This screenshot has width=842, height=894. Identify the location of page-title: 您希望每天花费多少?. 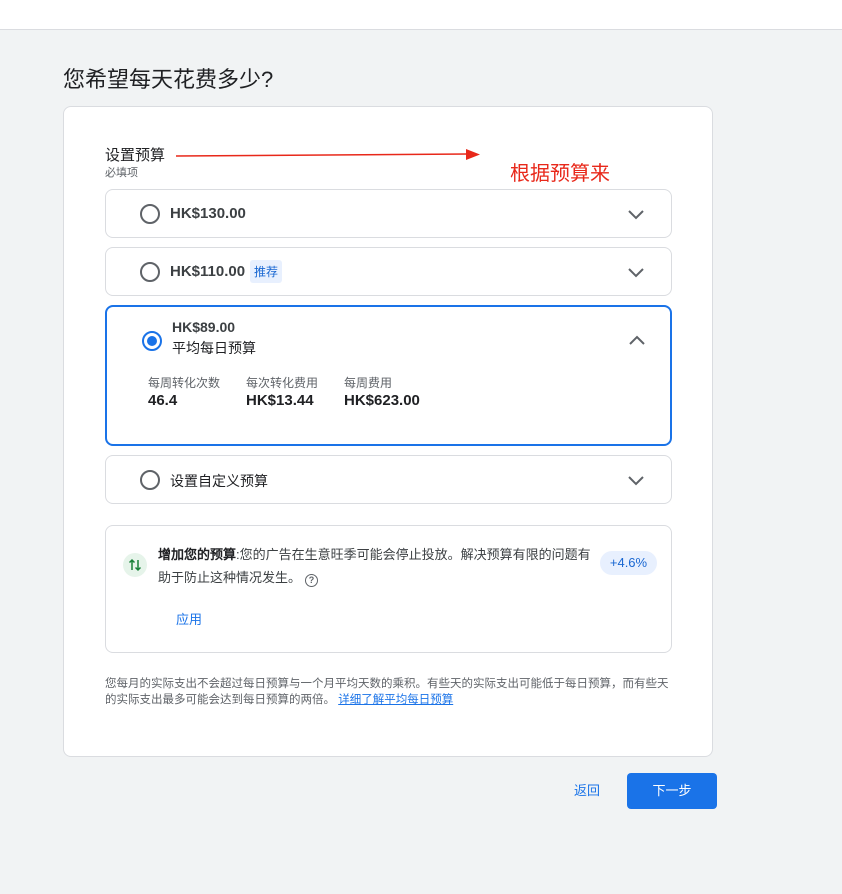
(168, 79).